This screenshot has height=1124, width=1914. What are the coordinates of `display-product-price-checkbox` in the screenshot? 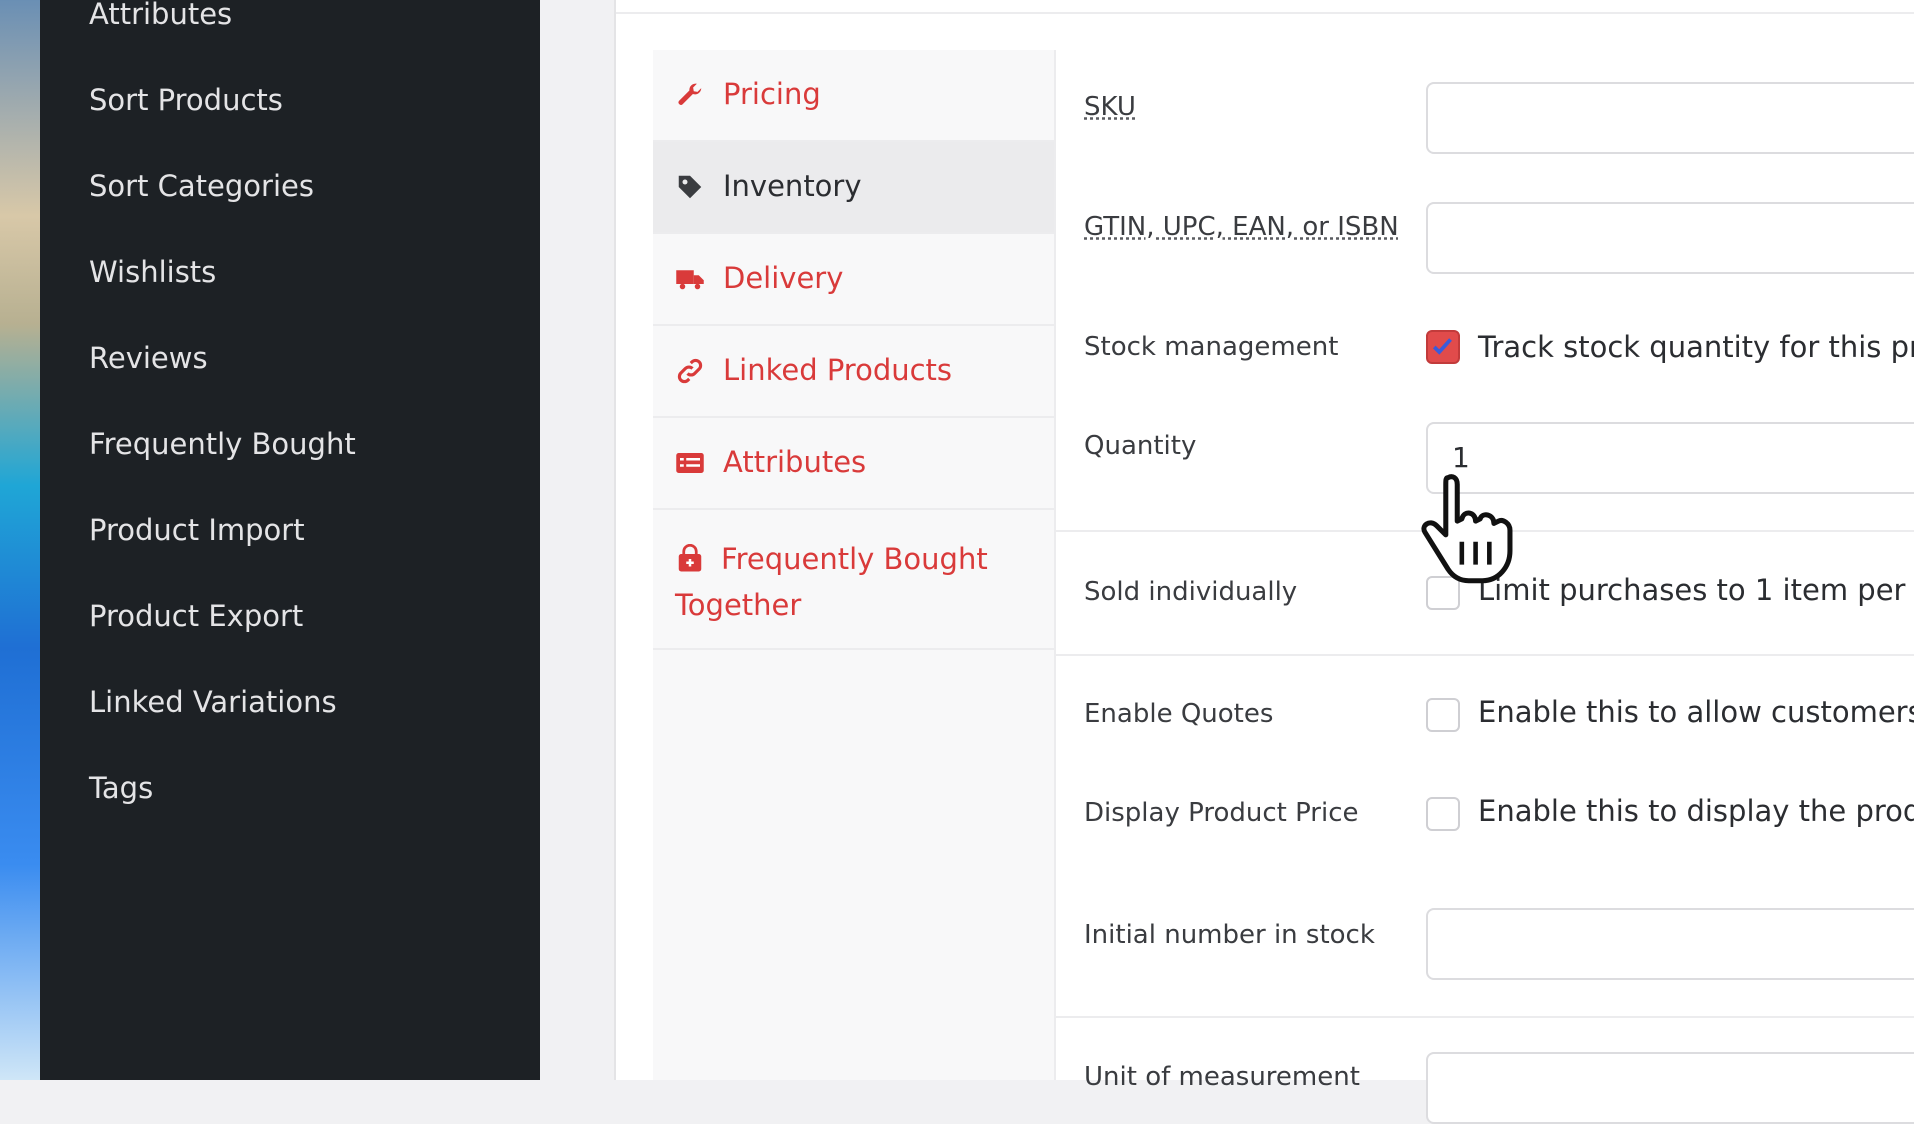 It's located at (1443, 814).